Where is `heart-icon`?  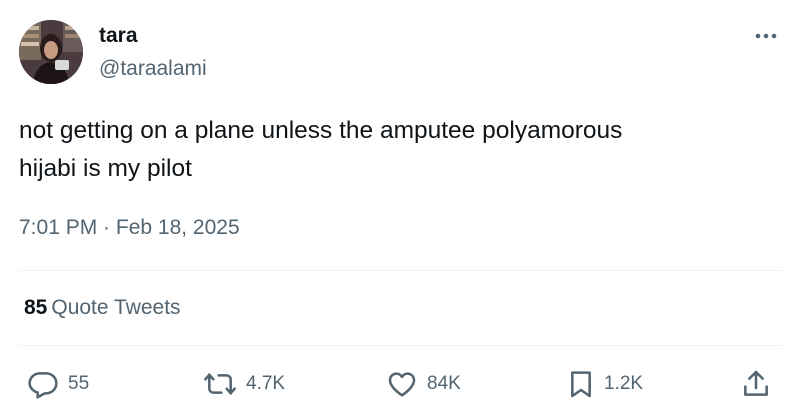
heart-icon is located at coordinates (402, 384).